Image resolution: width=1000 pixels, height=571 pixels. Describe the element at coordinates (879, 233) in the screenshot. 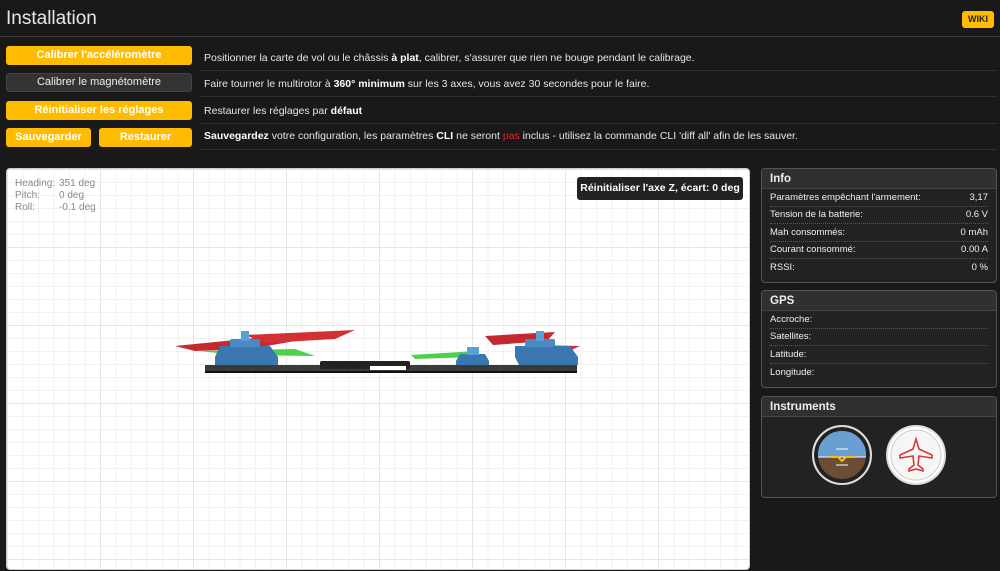

I see `info-row: Mah consommés: 0 mAh` at that location.